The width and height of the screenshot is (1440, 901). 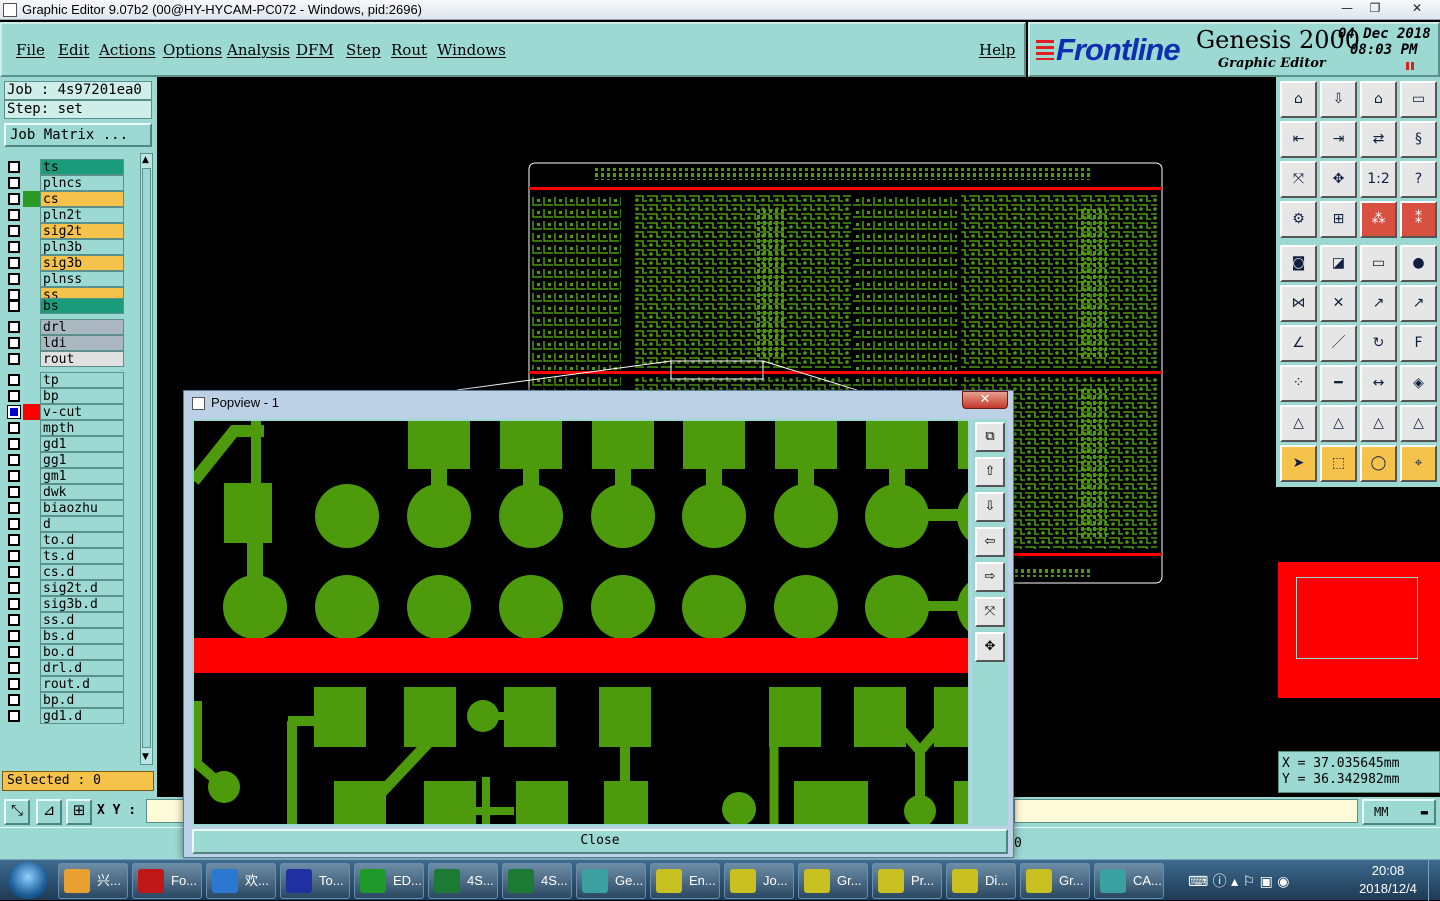 I want to click on layer-row-bo-d: bo.d, so click(x=65, y=652).